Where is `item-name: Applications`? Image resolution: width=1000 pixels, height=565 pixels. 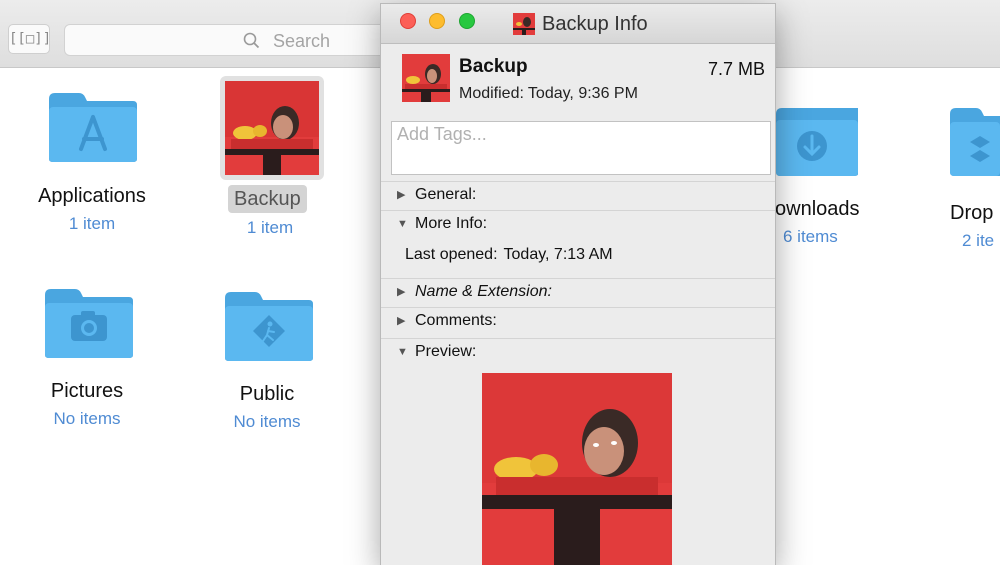 item-name: Applications is located at coordinates (92, 196).